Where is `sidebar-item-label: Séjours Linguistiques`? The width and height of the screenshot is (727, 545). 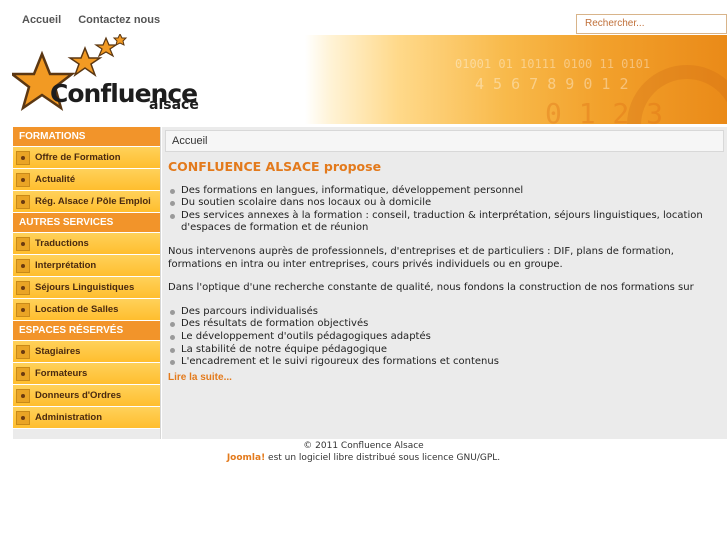
sidebar-item-label: Séjours Linguistiques is located at coordinates (85, 287).